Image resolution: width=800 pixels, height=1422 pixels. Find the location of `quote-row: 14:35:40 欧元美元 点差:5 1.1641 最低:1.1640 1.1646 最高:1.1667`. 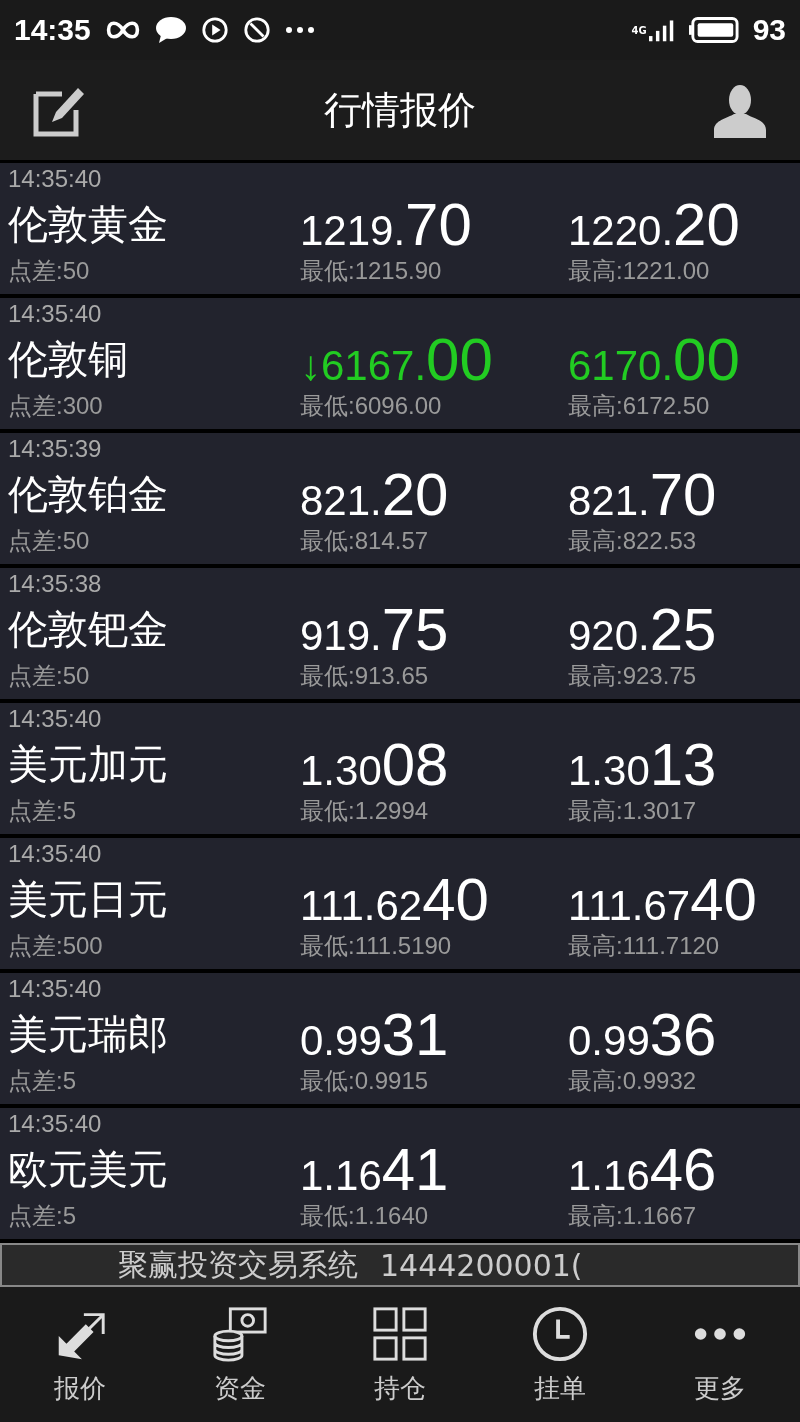

quote-row: 14:35:40 欧元美元 点差:5 1.1641 最低:1.1640 1.1646 最高:1.1667 is located at coordinates (400, 1173).